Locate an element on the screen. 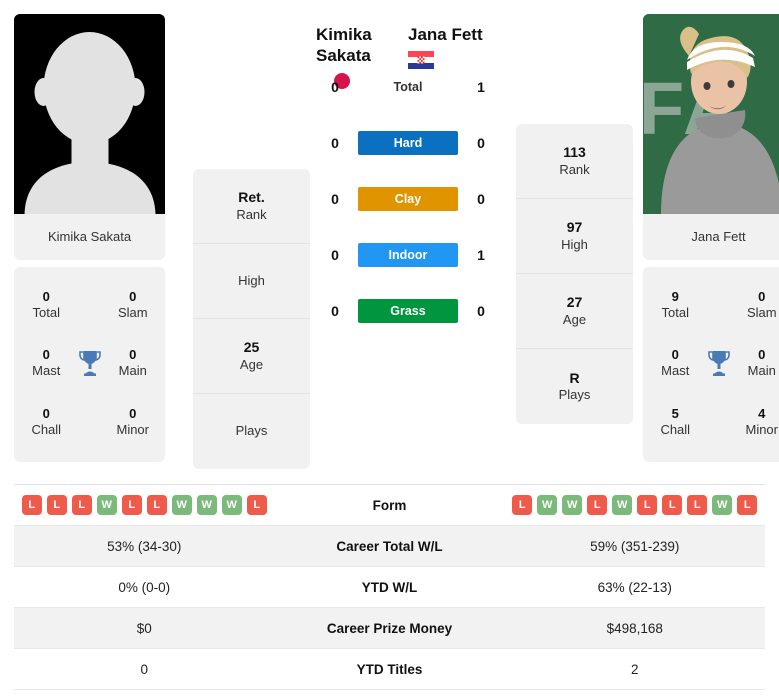  stat-row-label: YTD W/L is located at coordinates (389, 587).